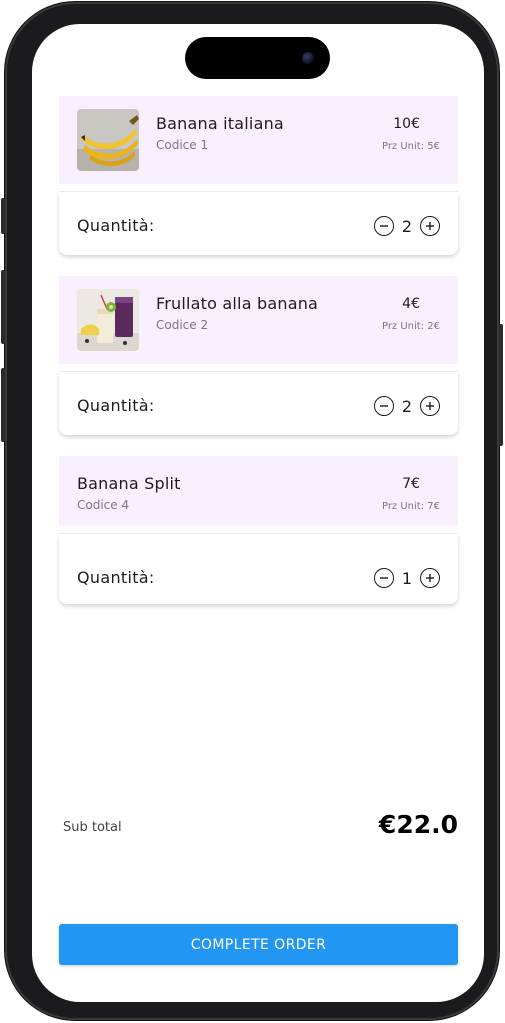 The width and height of the screenshot is (505, 1023). What do you see at coordinates (410, 506) in the screenshot?
I see `unit-price: Prz Unit: 7€` at bounding box center [410, 506].